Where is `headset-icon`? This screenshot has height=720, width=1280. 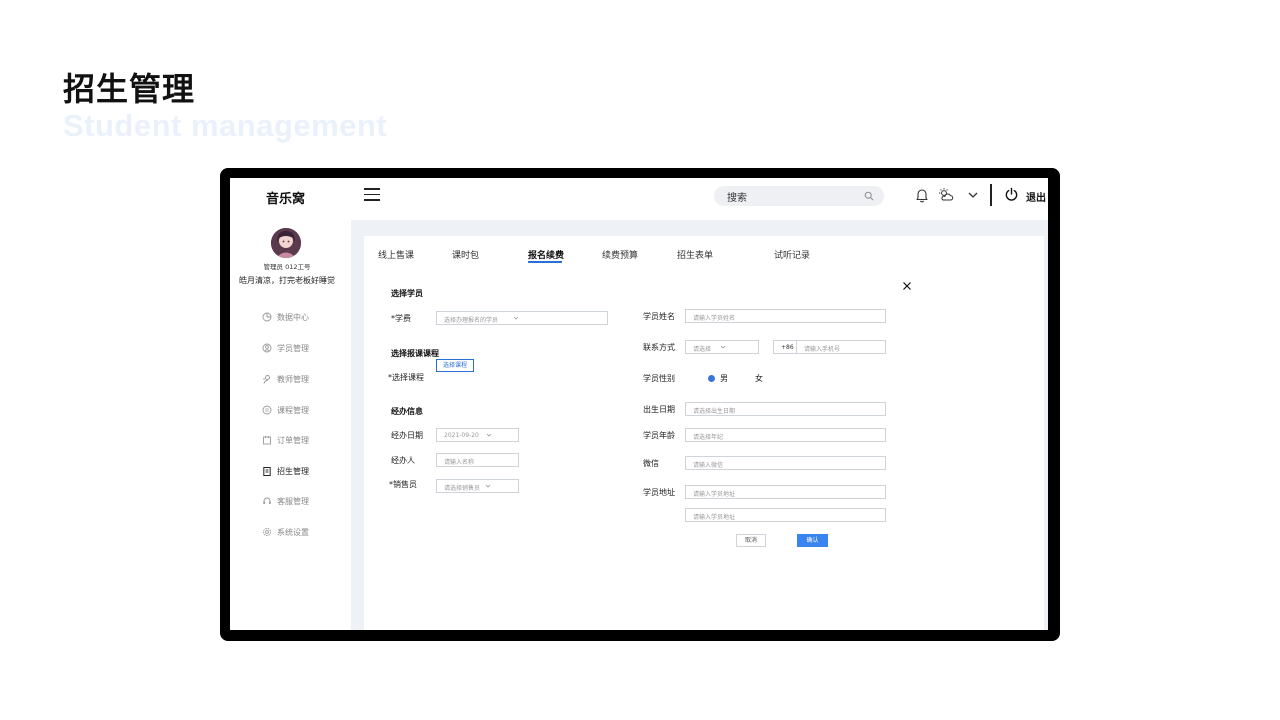 headset-icon is located at coordinates (267, 500).